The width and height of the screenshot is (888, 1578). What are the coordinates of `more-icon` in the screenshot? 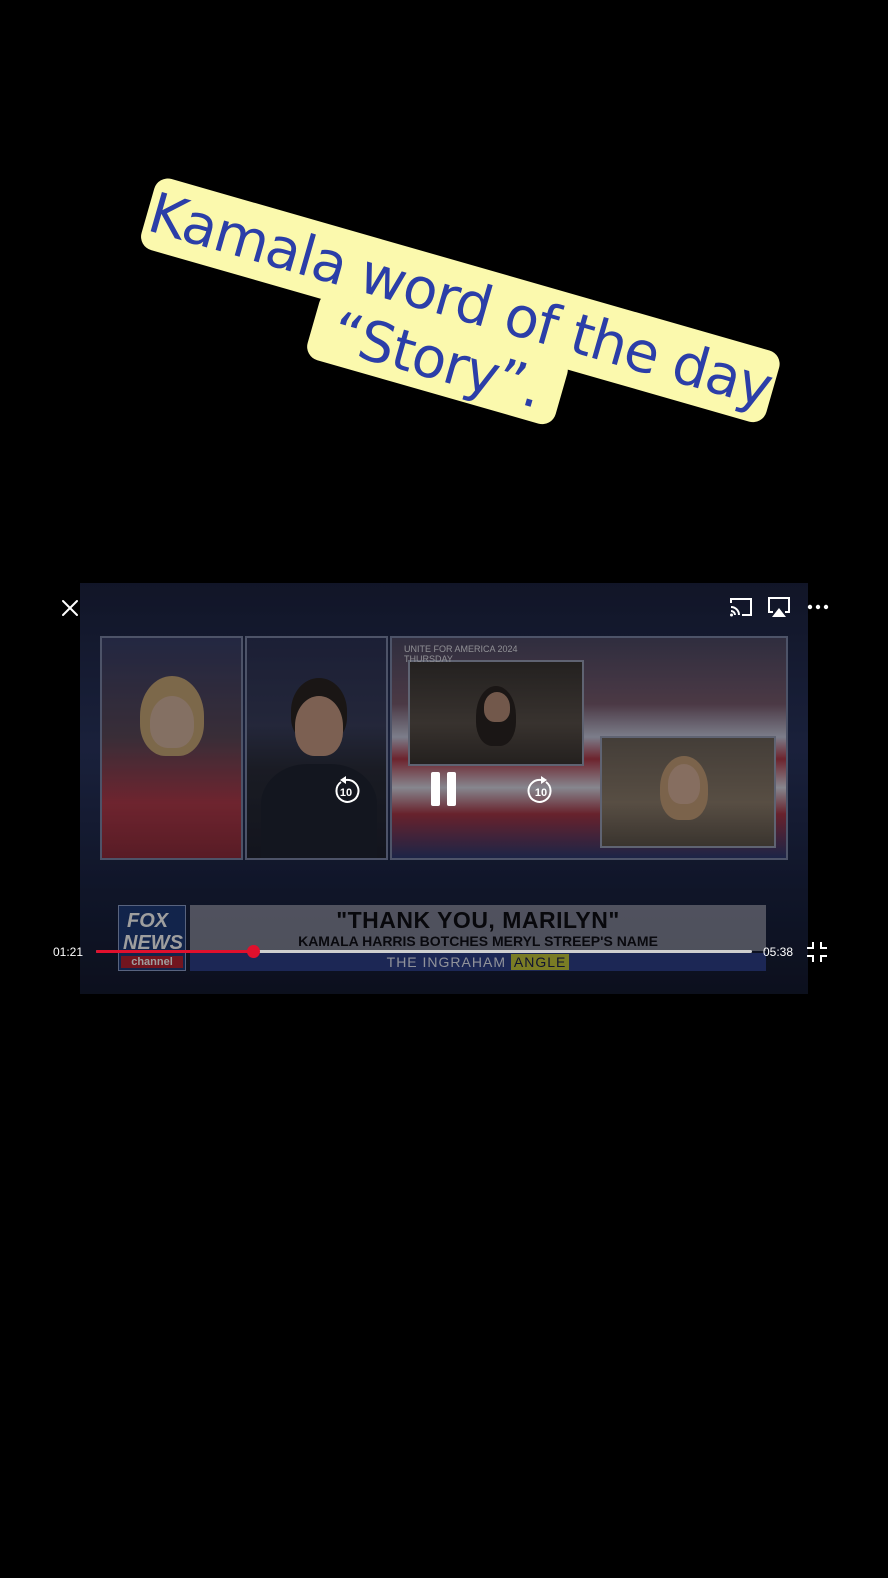 It's located at (818, 607).